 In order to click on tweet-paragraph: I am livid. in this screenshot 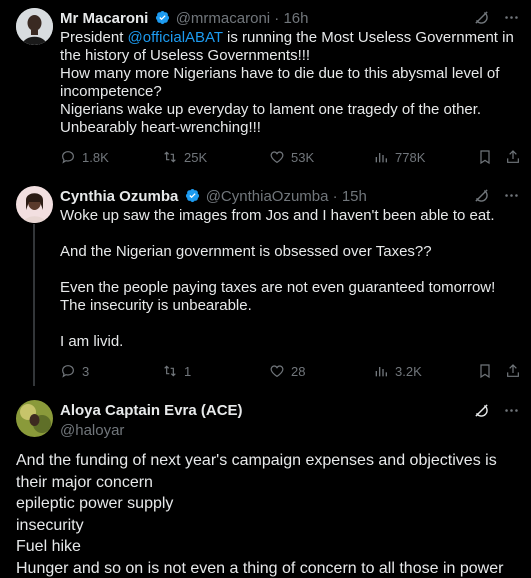, I will do `click(92, 341)`.